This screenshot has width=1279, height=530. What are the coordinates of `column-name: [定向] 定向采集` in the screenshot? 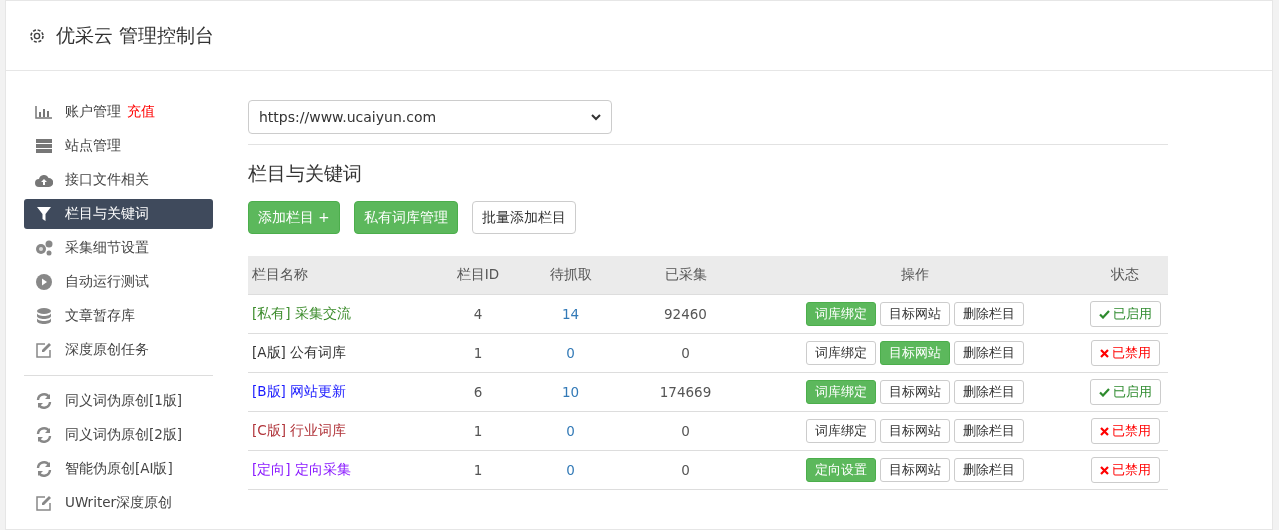 It's located at (301, 470).